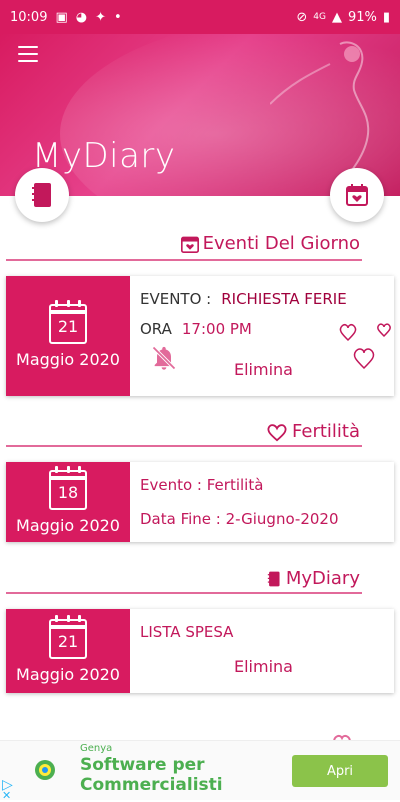 The height and width of the screenshot is (802, 400). I want to click on event-label: EVENTO :, so click(176, 299).